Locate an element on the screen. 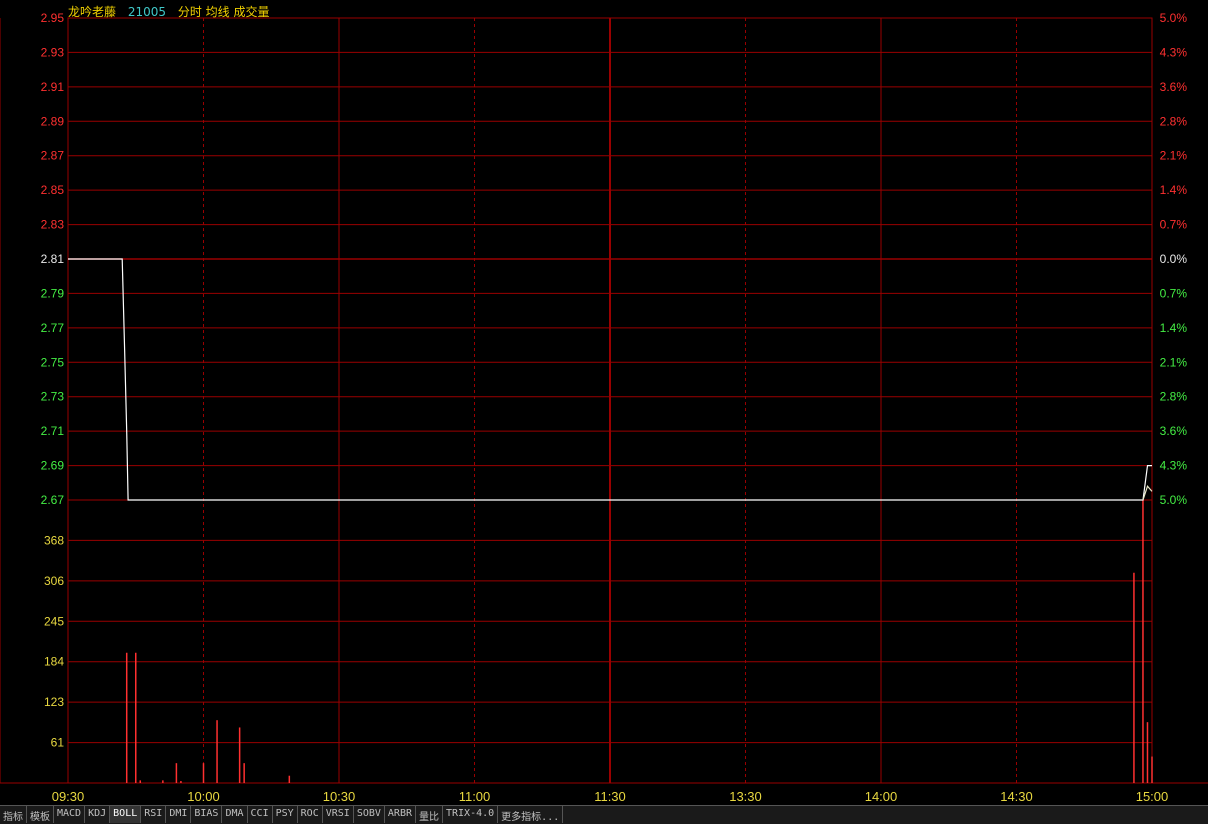 This screenshot has width=1208, height=824. tab-4: BOLL is located at coordinates (126, 814).